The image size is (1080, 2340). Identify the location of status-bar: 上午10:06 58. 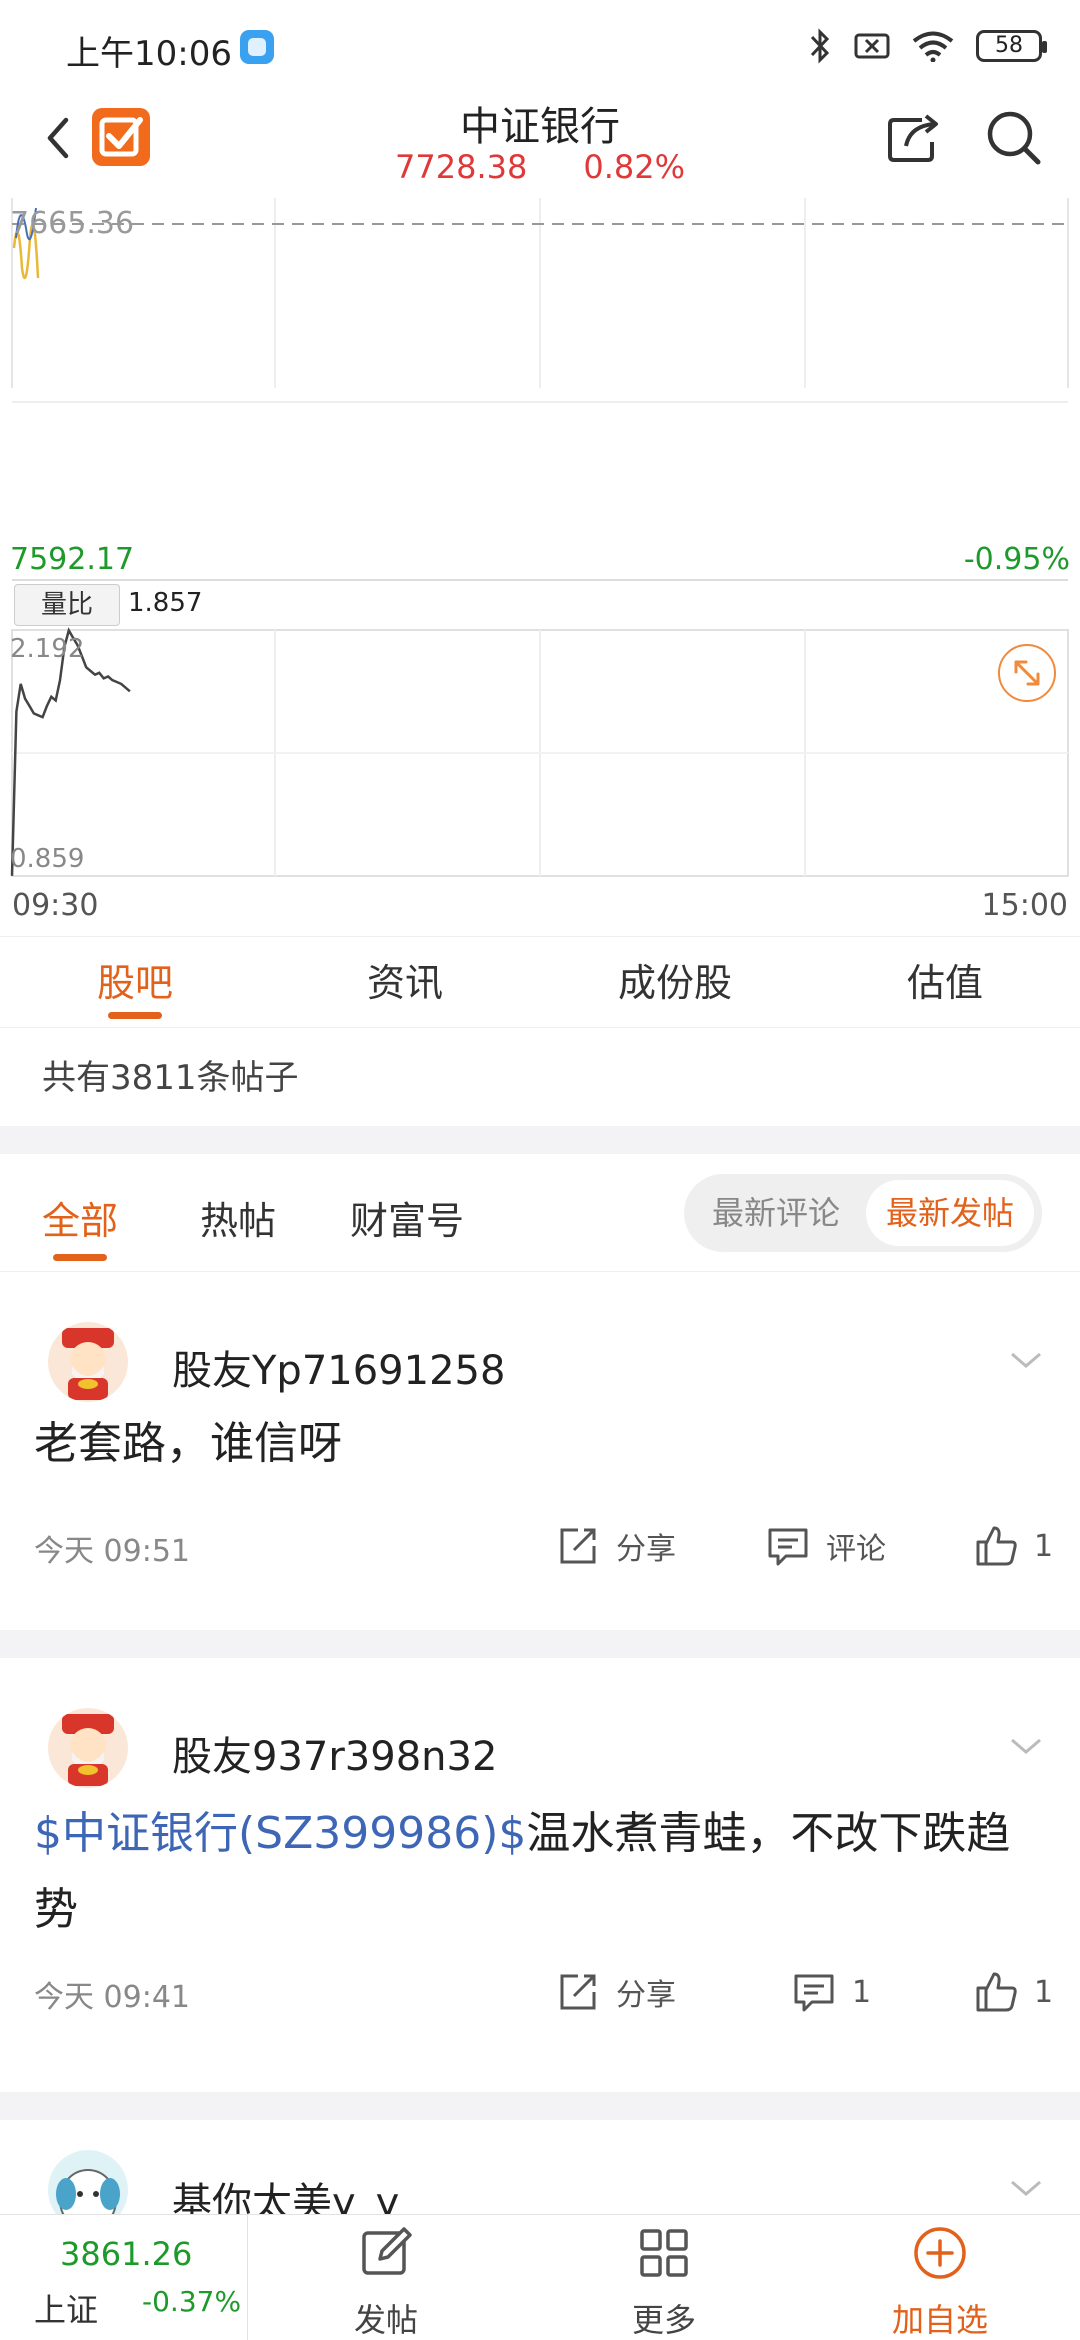
(540, 45).